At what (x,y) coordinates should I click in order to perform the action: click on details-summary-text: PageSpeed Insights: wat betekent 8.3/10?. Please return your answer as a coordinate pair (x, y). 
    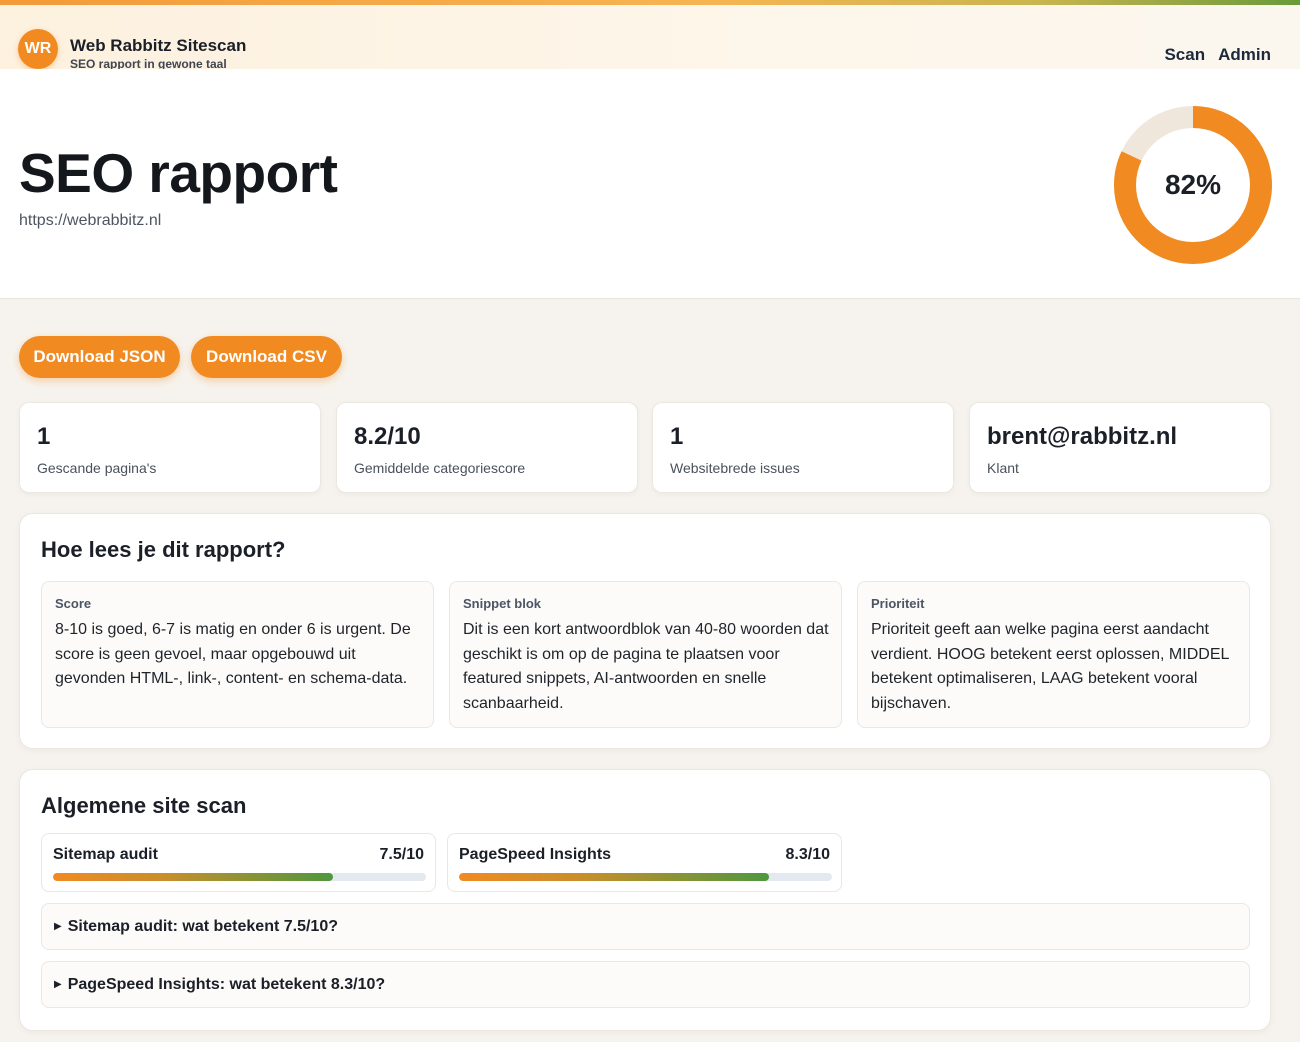
    Looking at the image, I should click on (226, 984).